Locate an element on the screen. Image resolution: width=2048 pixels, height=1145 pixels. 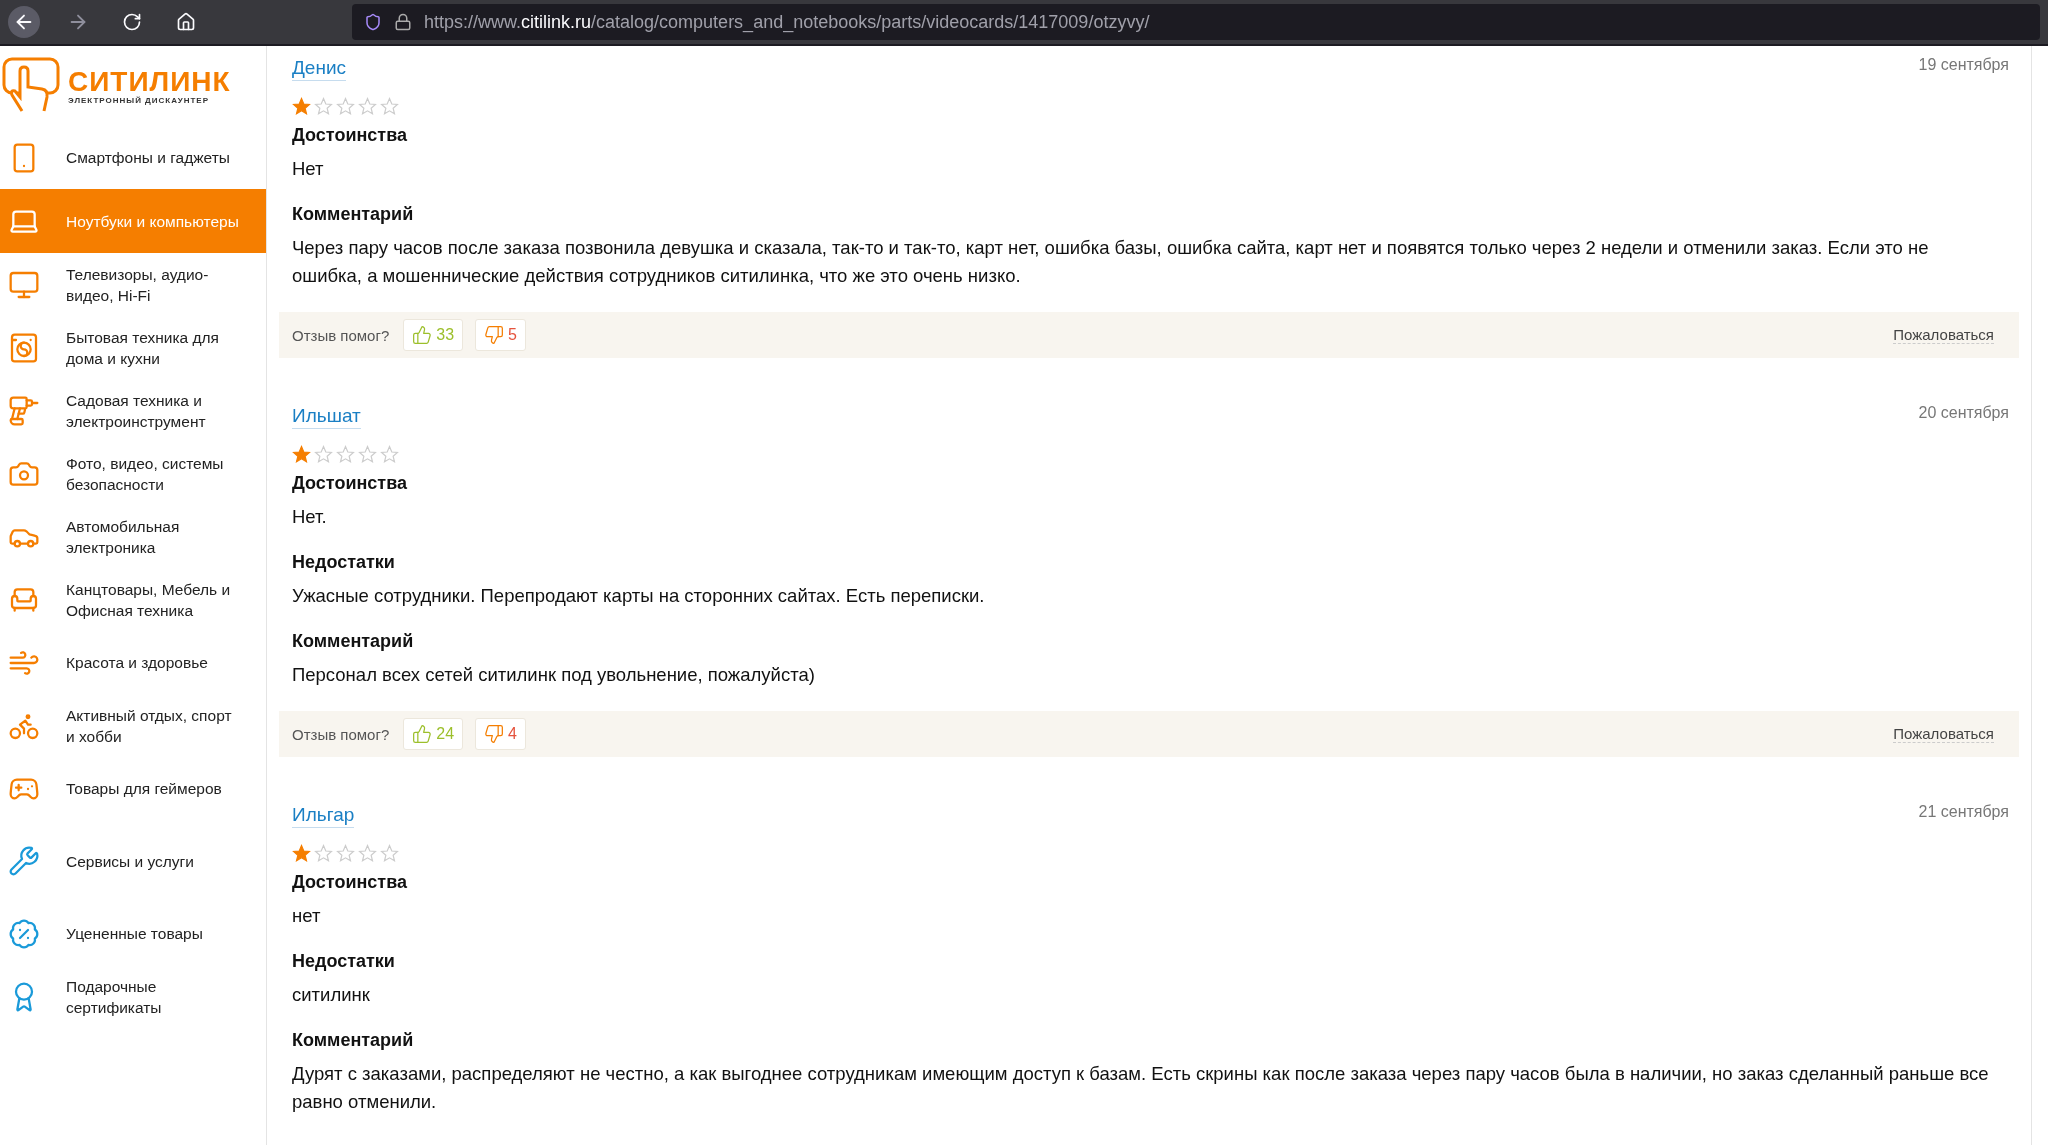
category-item: Садовая техника и электроинструмент is located at coordinates (133, 410).